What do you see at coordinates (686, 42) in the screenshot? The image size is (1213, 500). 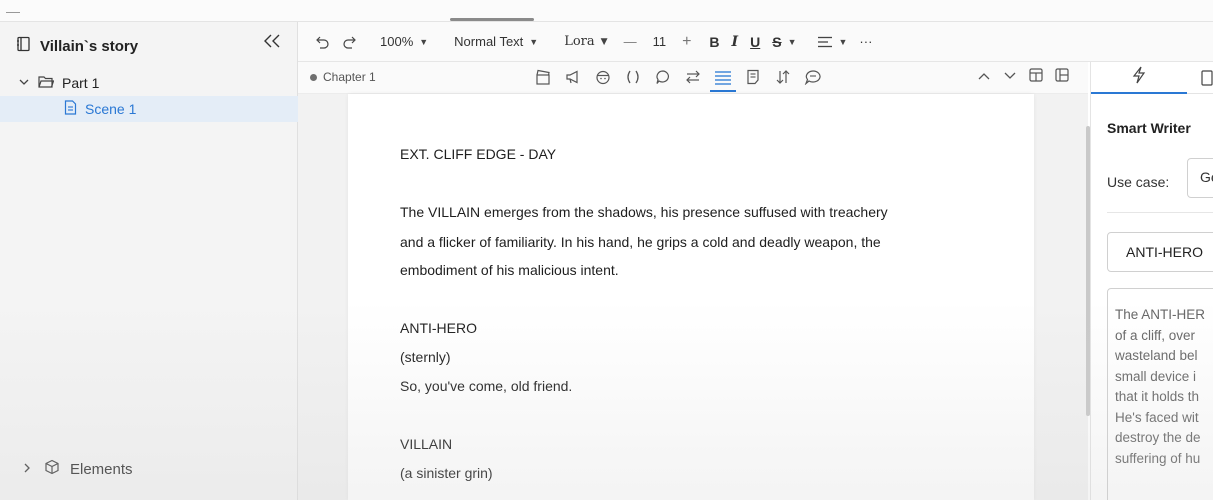 I see `font-size-increase-button: +` at bounding box center [686, 42].